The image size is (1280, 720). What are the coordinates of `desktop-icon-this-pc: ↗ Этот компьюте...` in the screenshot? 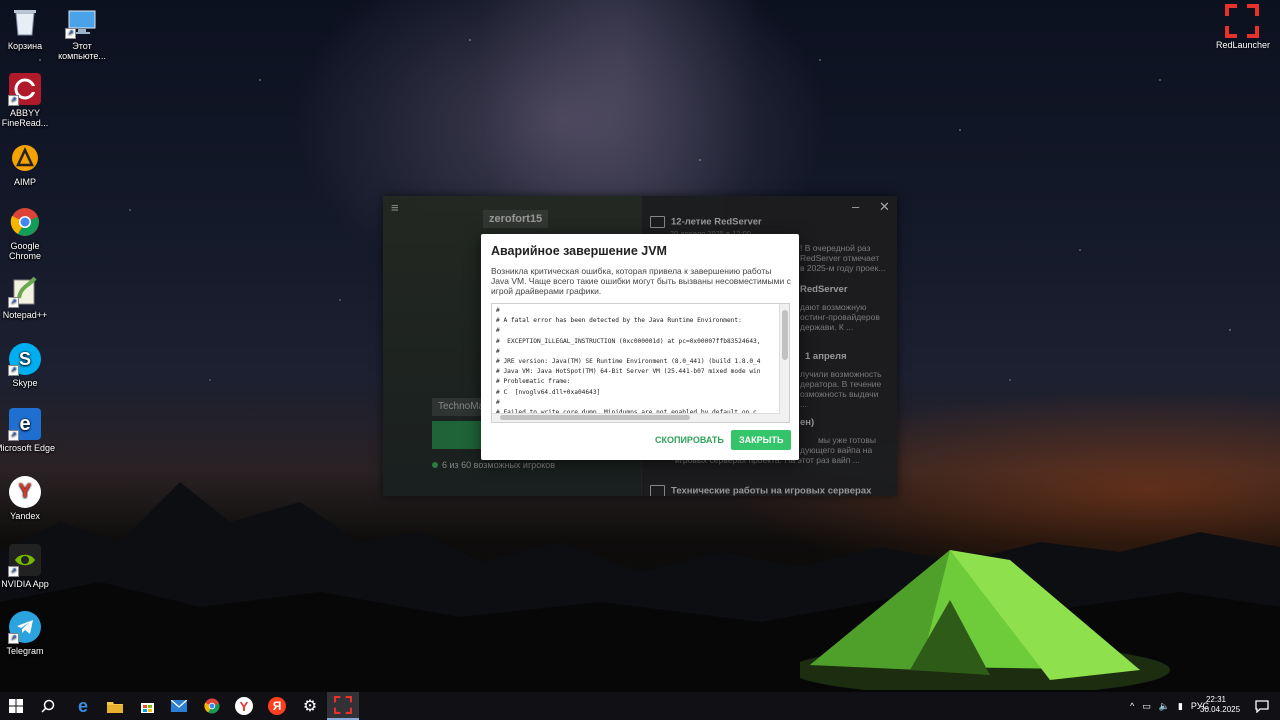 It's located at (82, 33).